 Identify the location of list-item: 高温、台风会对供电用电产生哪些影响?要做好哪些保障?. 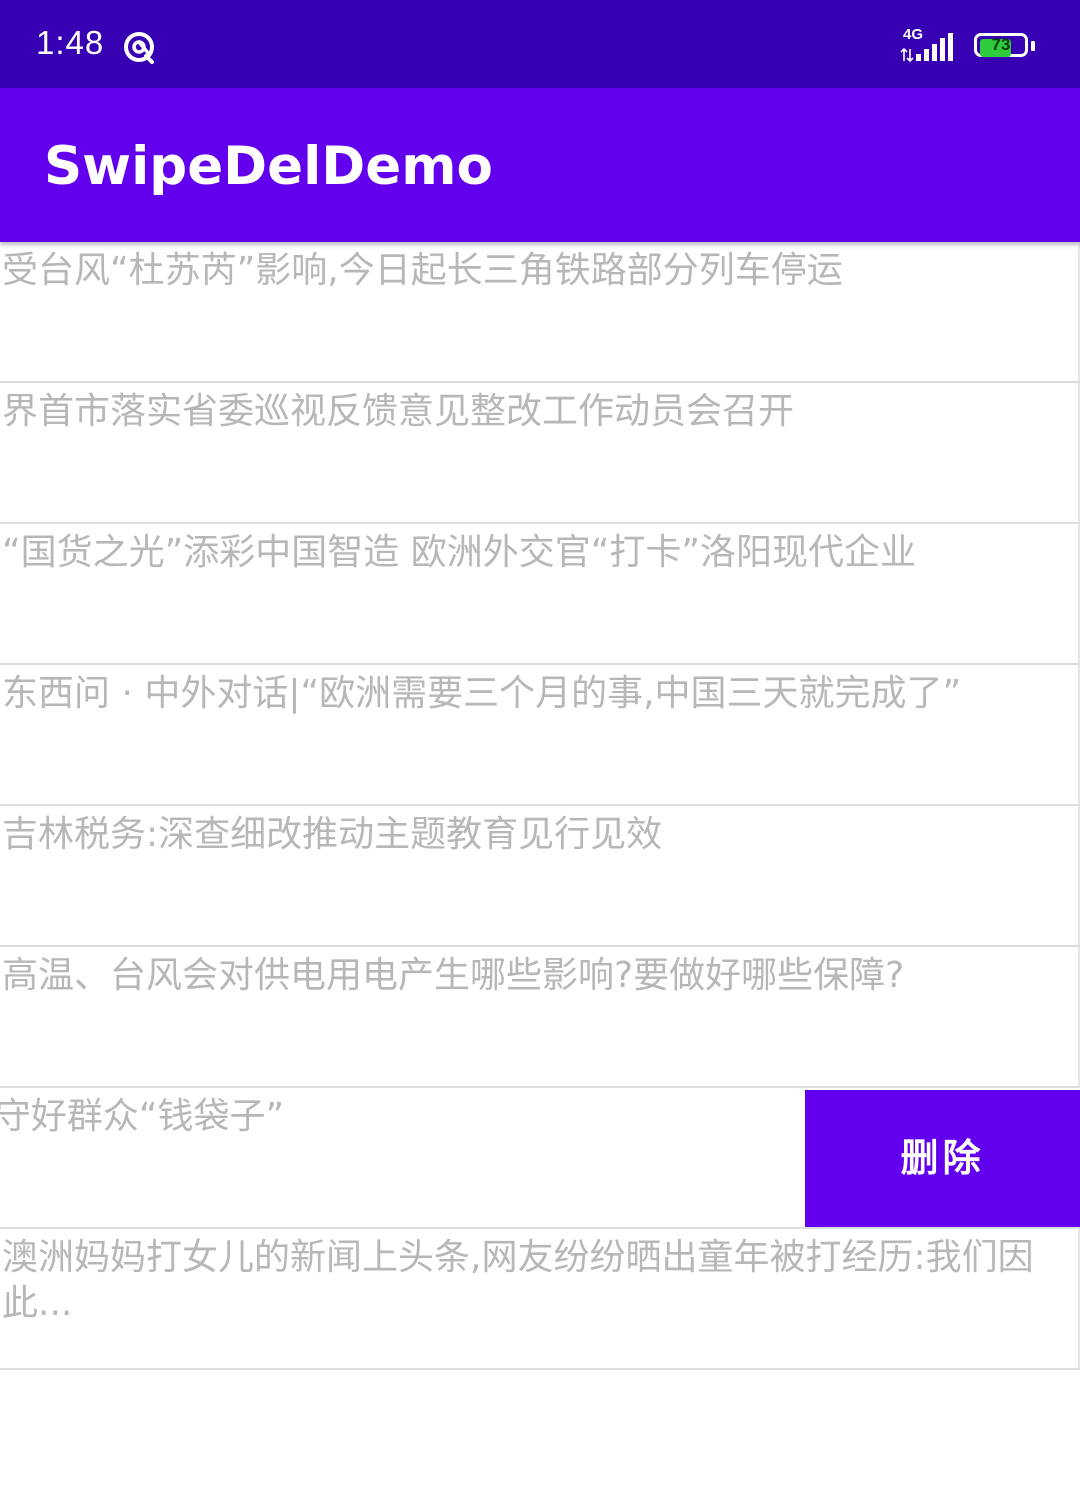
(540, 1017).